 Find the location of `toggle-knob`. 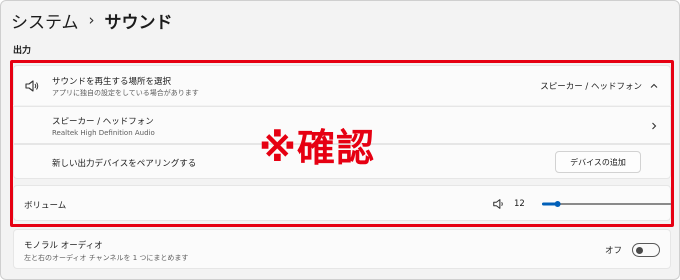

toggle-knob is located at coordinates (639, 250).